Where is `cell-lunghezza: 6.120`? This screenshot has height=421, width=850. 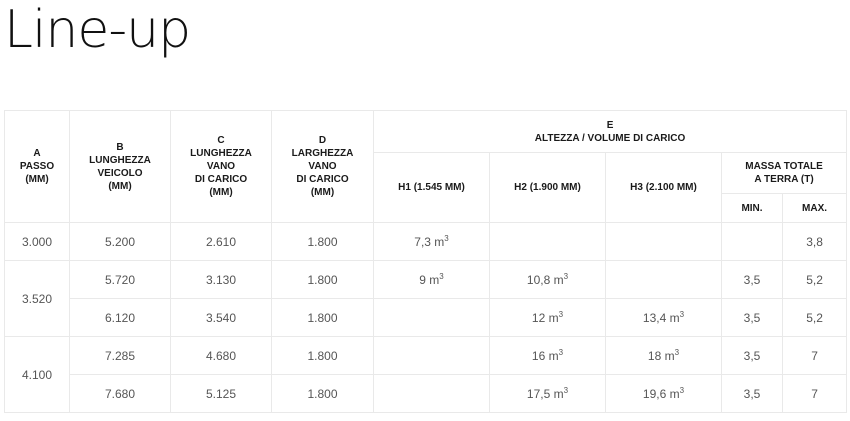 cell-lunghezza: 6.120 is located at coordinates (120, 317).